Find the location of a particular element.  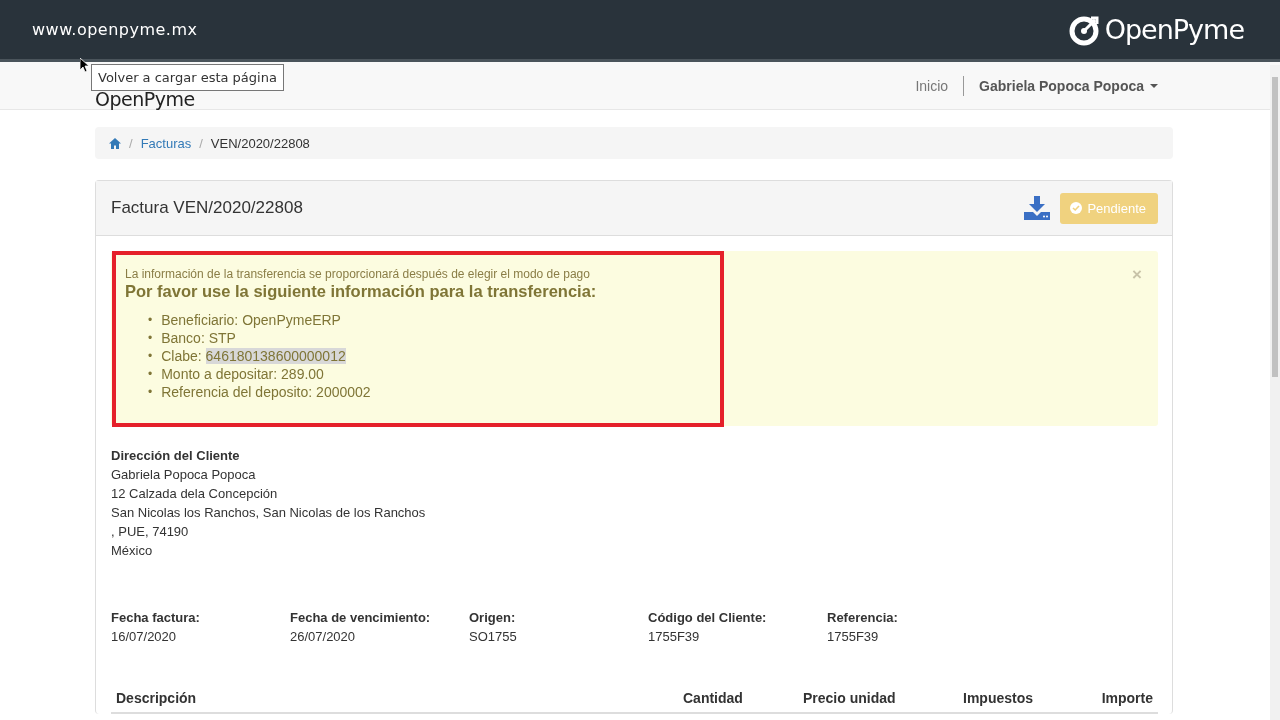

address-line: , PUE, 74190 is located at coordinates (150, 532).